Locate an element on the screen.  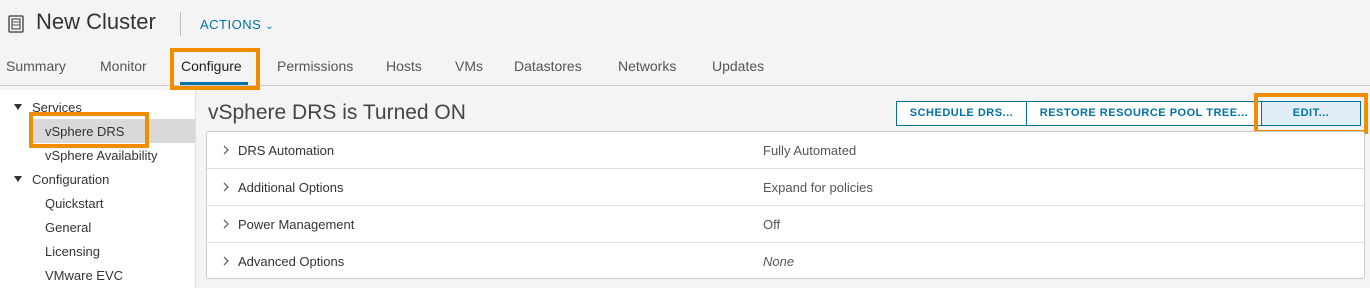
sidebar-item-licensing: Licensing is located at coordinates (72, 251).